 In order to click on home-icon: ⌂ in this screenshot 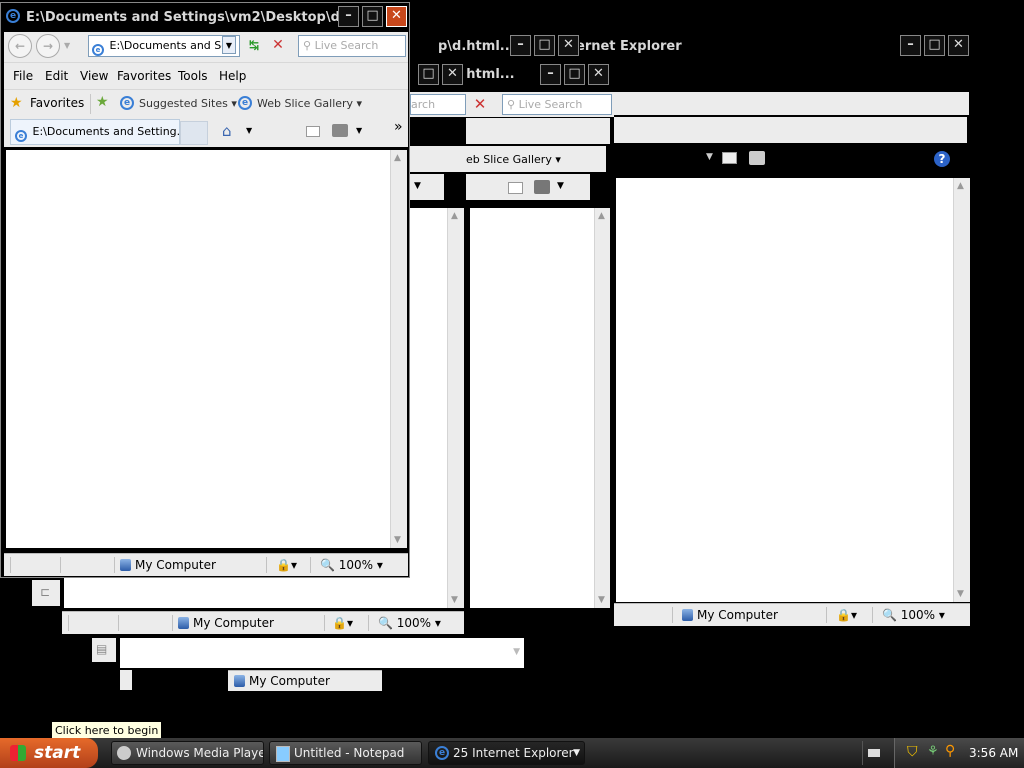, I will do `click(227, 131)`.